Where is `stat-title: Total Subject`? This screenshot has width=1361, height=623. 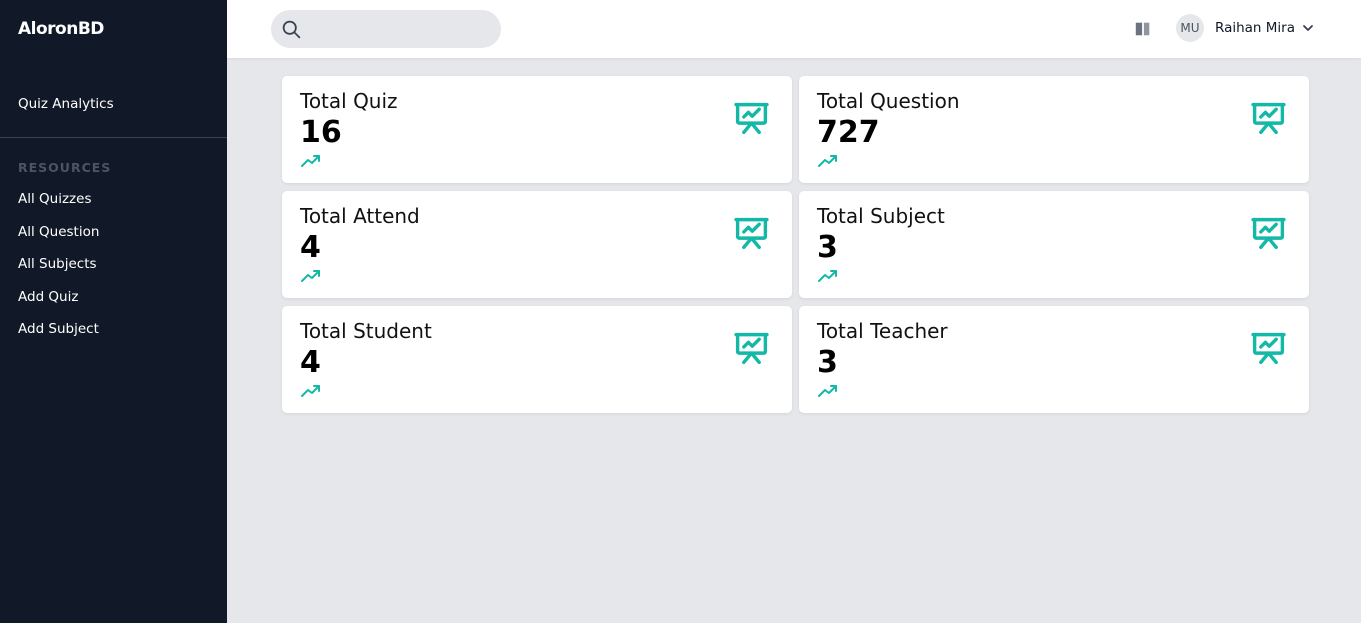
stat-title: Total Subject is located at coordinates (881, 216).